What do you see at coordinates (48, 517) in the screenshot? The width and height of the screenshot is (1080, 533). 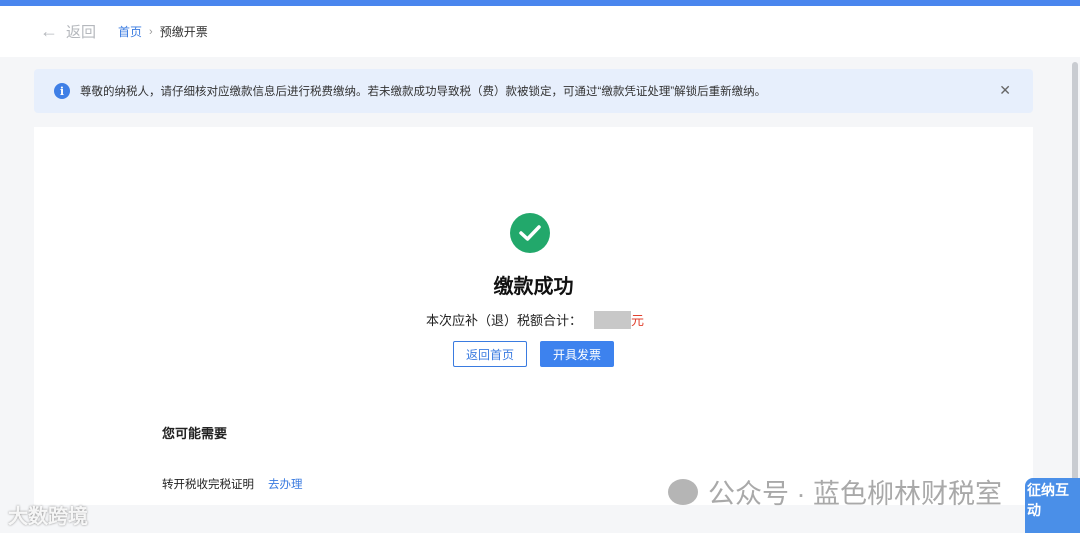 I see `watermark-left: 大数跨境` at bounding box center [48, 517].